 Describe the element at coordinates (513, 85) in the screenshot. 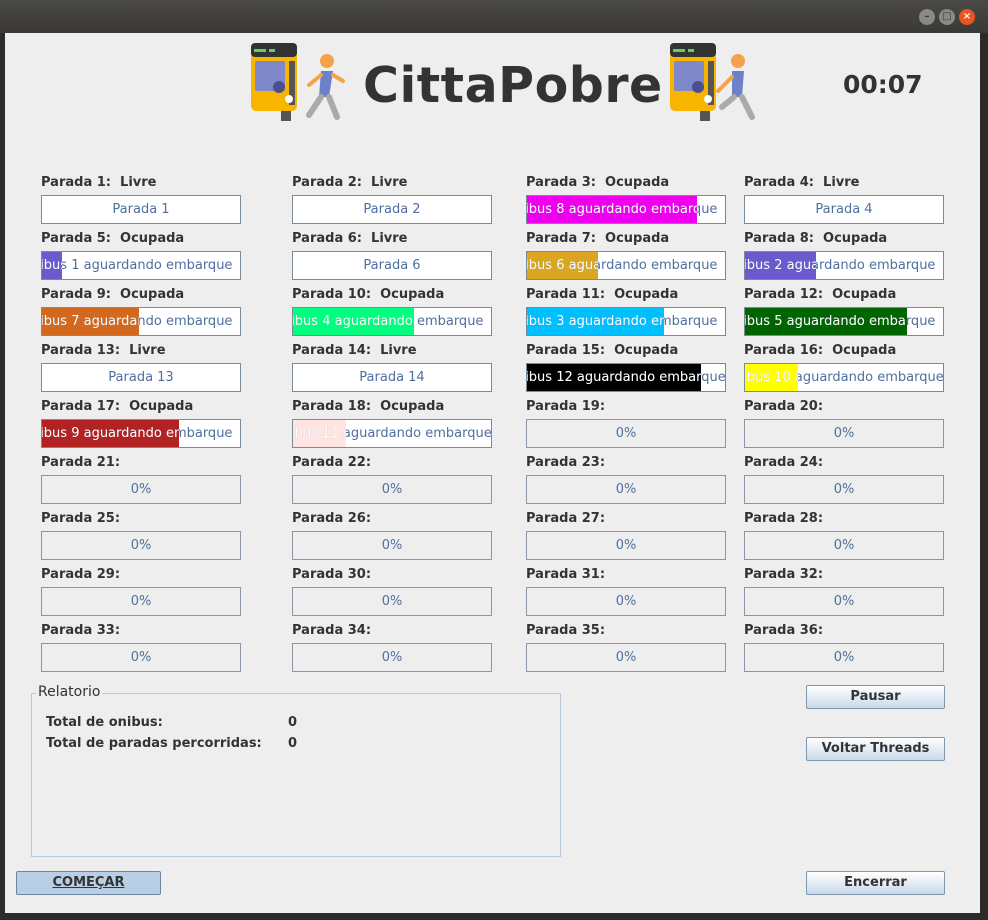

I see `app-title: CittaPobre` at that location.